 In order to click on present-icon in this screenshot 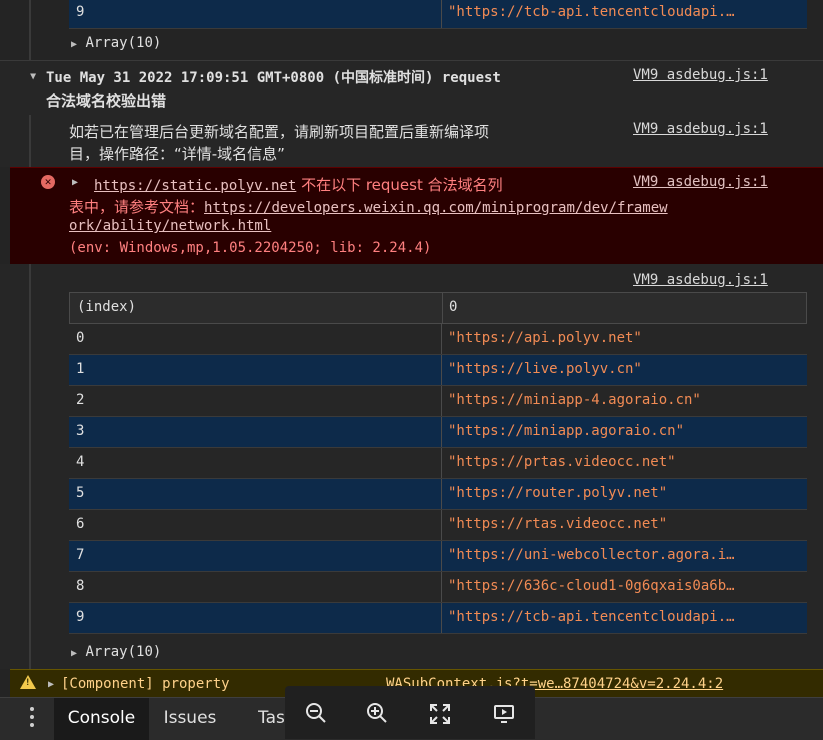, I will do `click(504, 714)`.